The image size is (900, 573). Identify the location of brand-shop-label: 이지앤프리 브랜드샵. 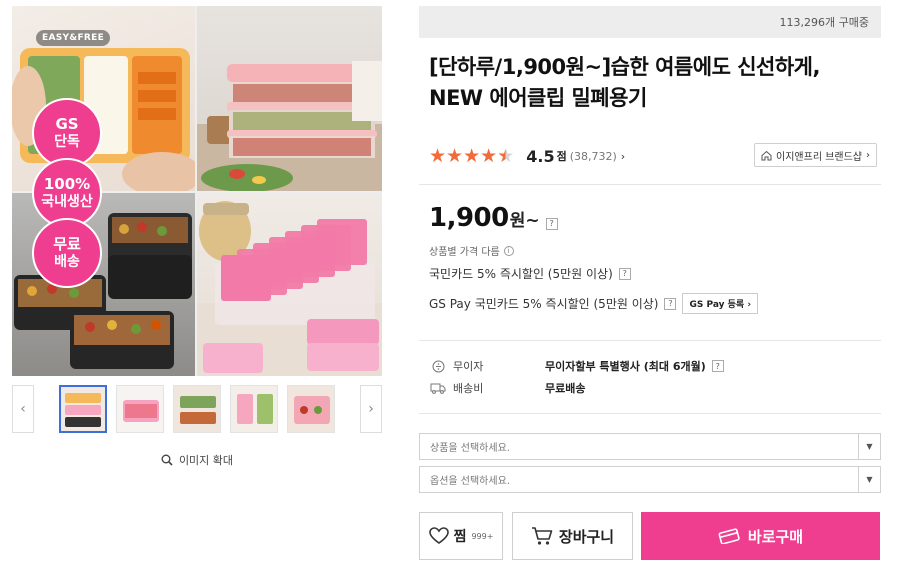
(819, 157).